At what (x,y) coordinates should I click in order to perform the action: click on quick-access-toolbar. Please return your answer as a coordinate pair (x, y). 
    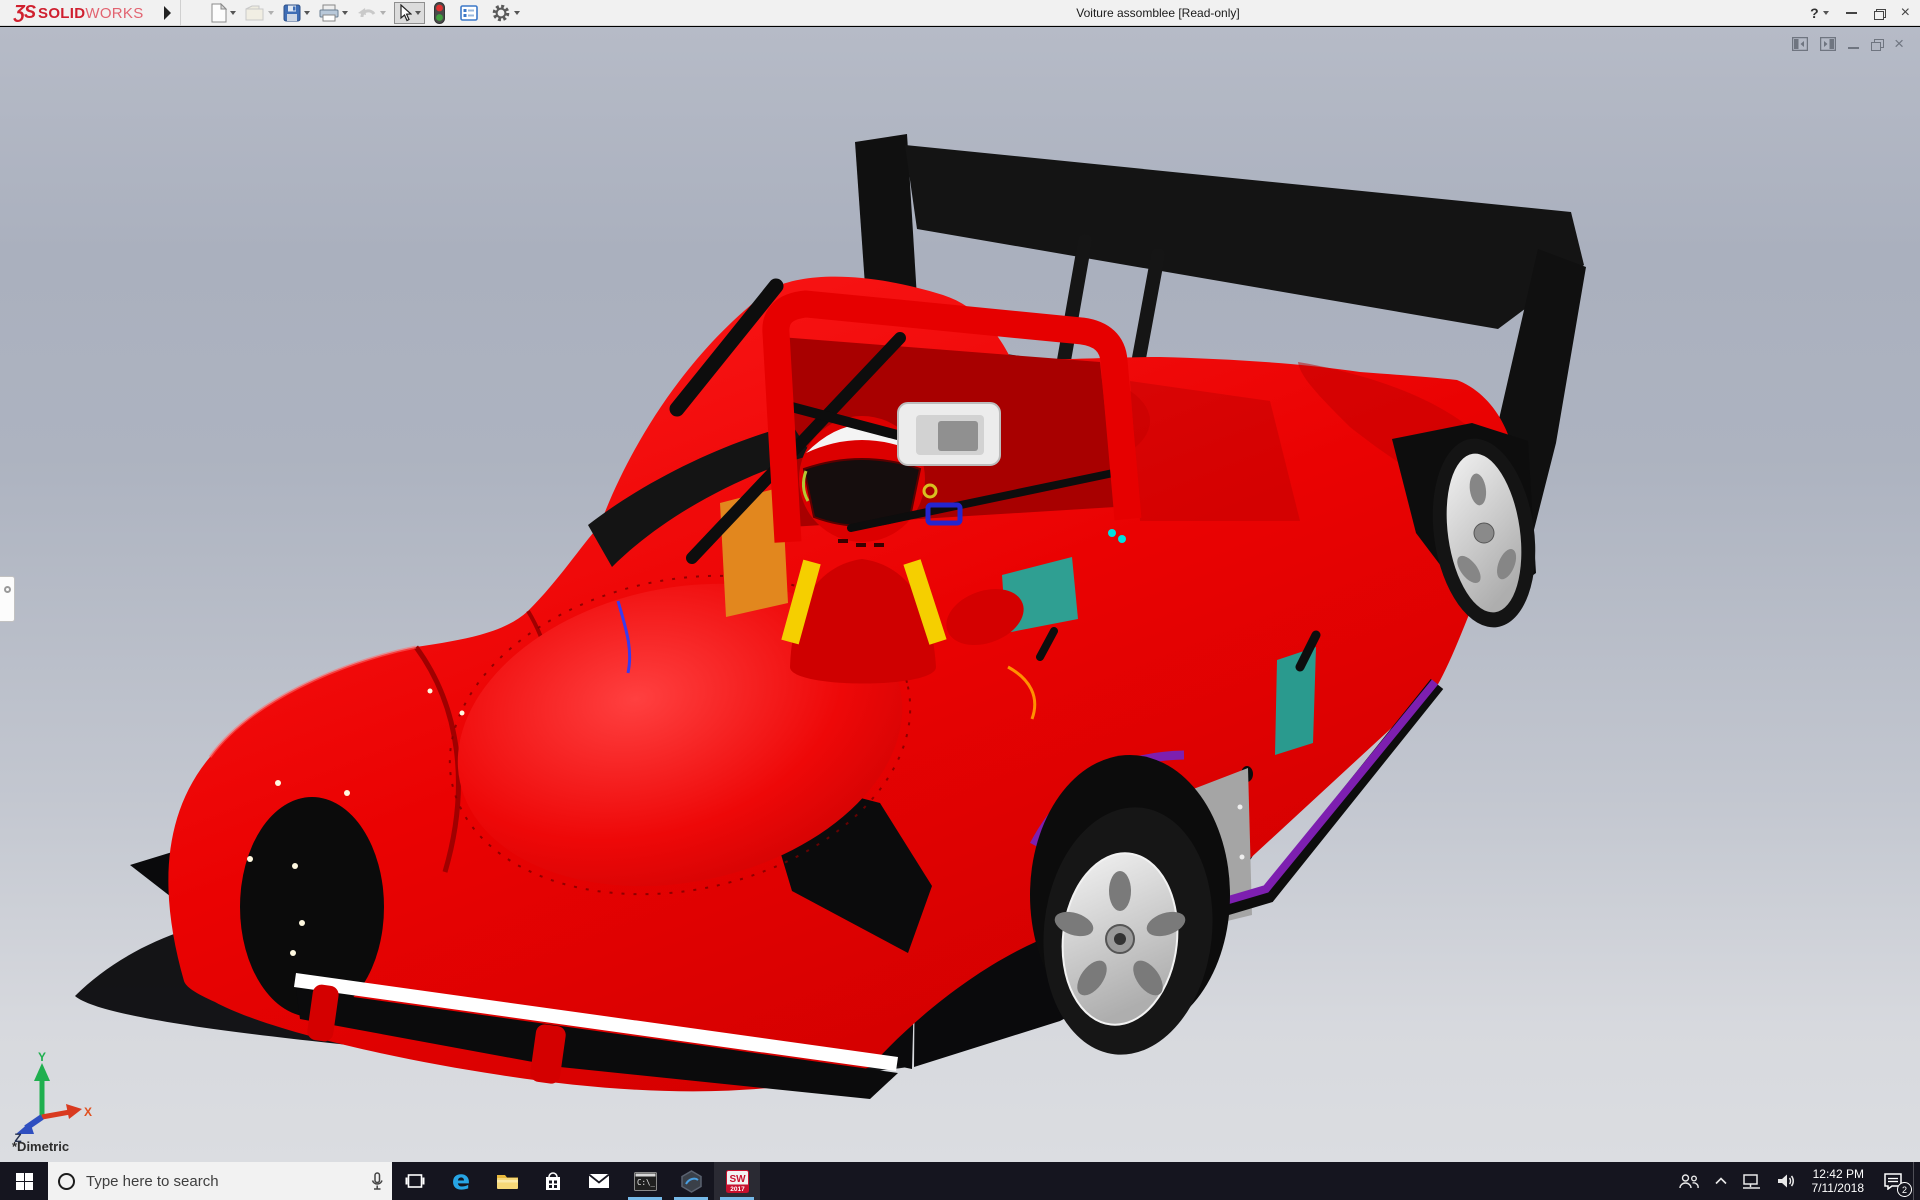
    Looking at the image, I should click on (369, 13).